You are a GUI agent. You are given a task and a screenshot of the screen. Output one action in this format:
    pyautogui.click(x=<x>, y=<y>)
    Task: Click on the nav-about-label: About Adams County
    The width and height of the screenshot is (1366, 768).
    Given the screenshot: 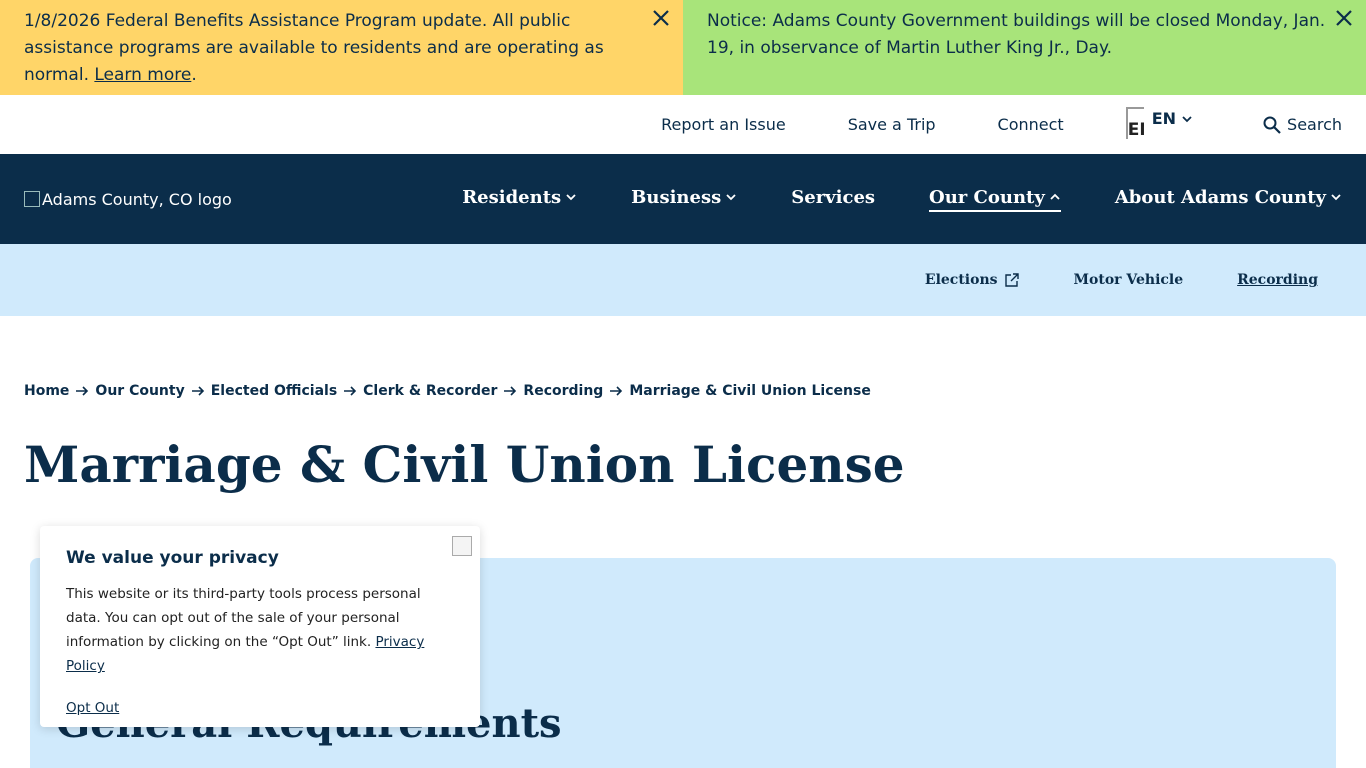 What is the action you would take?
    pyautogui.click(x=1220, y=197)
    